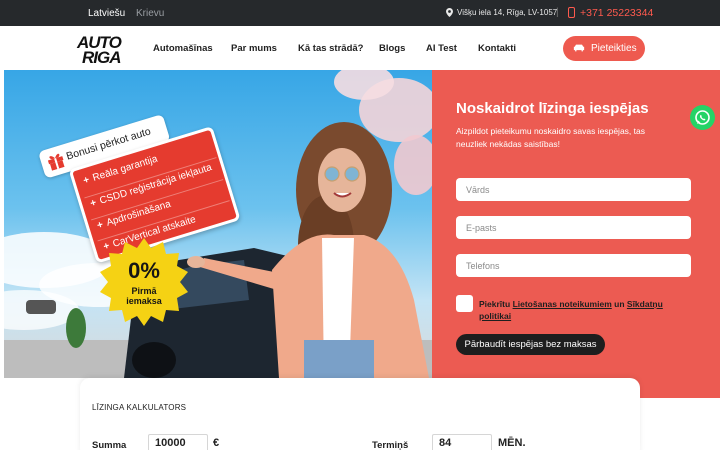  I want to click on form-title: Noskaidrot līzinga iespējas, so click(552, 108).